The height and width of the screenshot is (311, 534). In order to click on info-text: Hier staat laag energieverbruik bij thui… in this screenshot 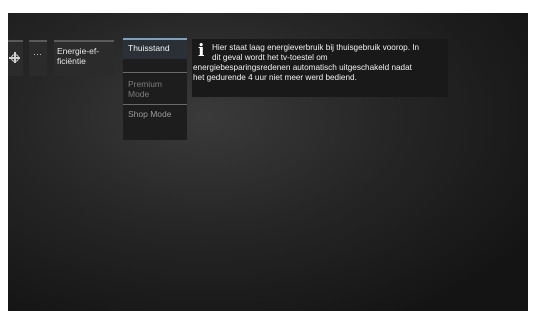, I will do `click(319, 63)`.